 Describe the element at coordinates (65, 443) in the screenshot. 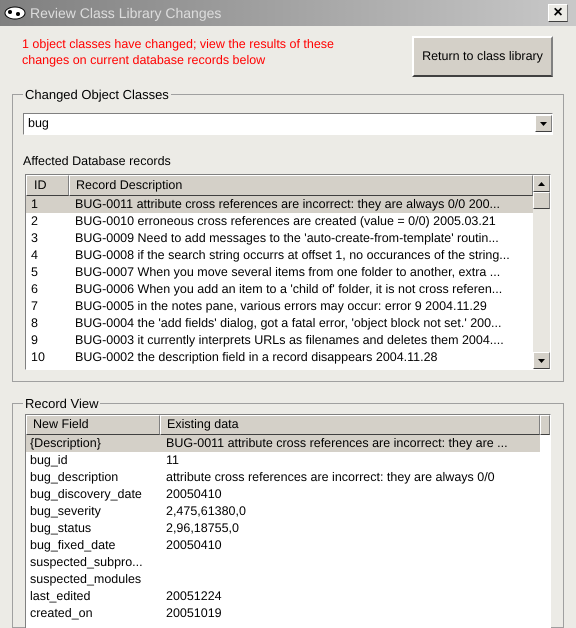

I see `field-name-cell-text: {Description}` at that location.